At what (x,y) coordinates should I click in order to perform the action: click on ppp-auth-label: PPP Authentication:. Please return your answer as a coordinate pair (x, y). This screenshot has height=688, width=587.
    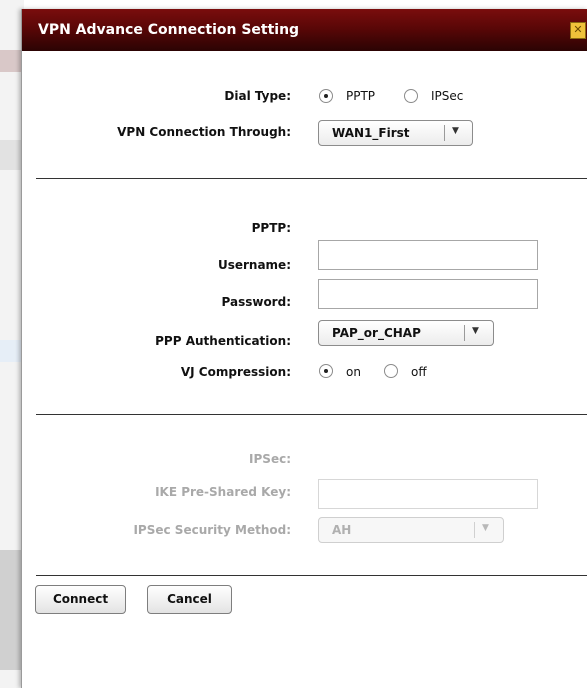
    Looking at the image, I should click on (223, 341).